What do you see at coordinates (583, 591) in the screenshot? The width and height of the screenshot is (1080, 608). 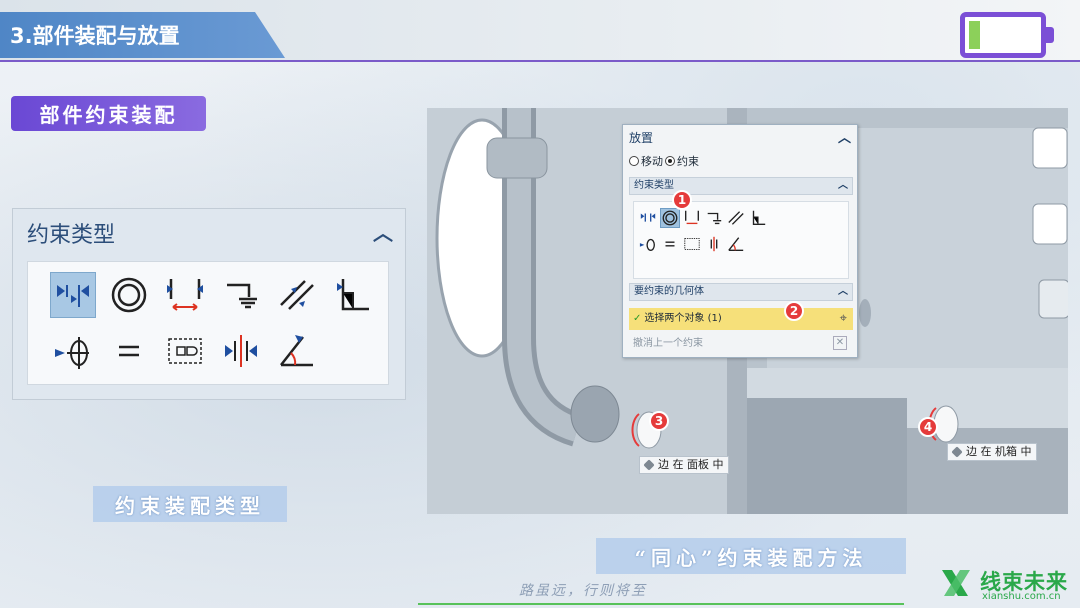 I see `footer-slogan: 路虽远，行则将至` at bounding box center [583, 591].